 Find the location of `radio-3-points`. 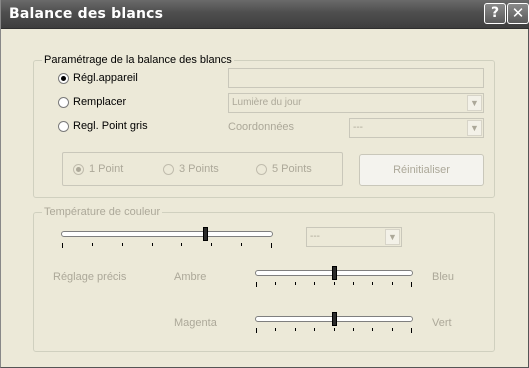

radio-3-points is located at coordinates (168, 169).